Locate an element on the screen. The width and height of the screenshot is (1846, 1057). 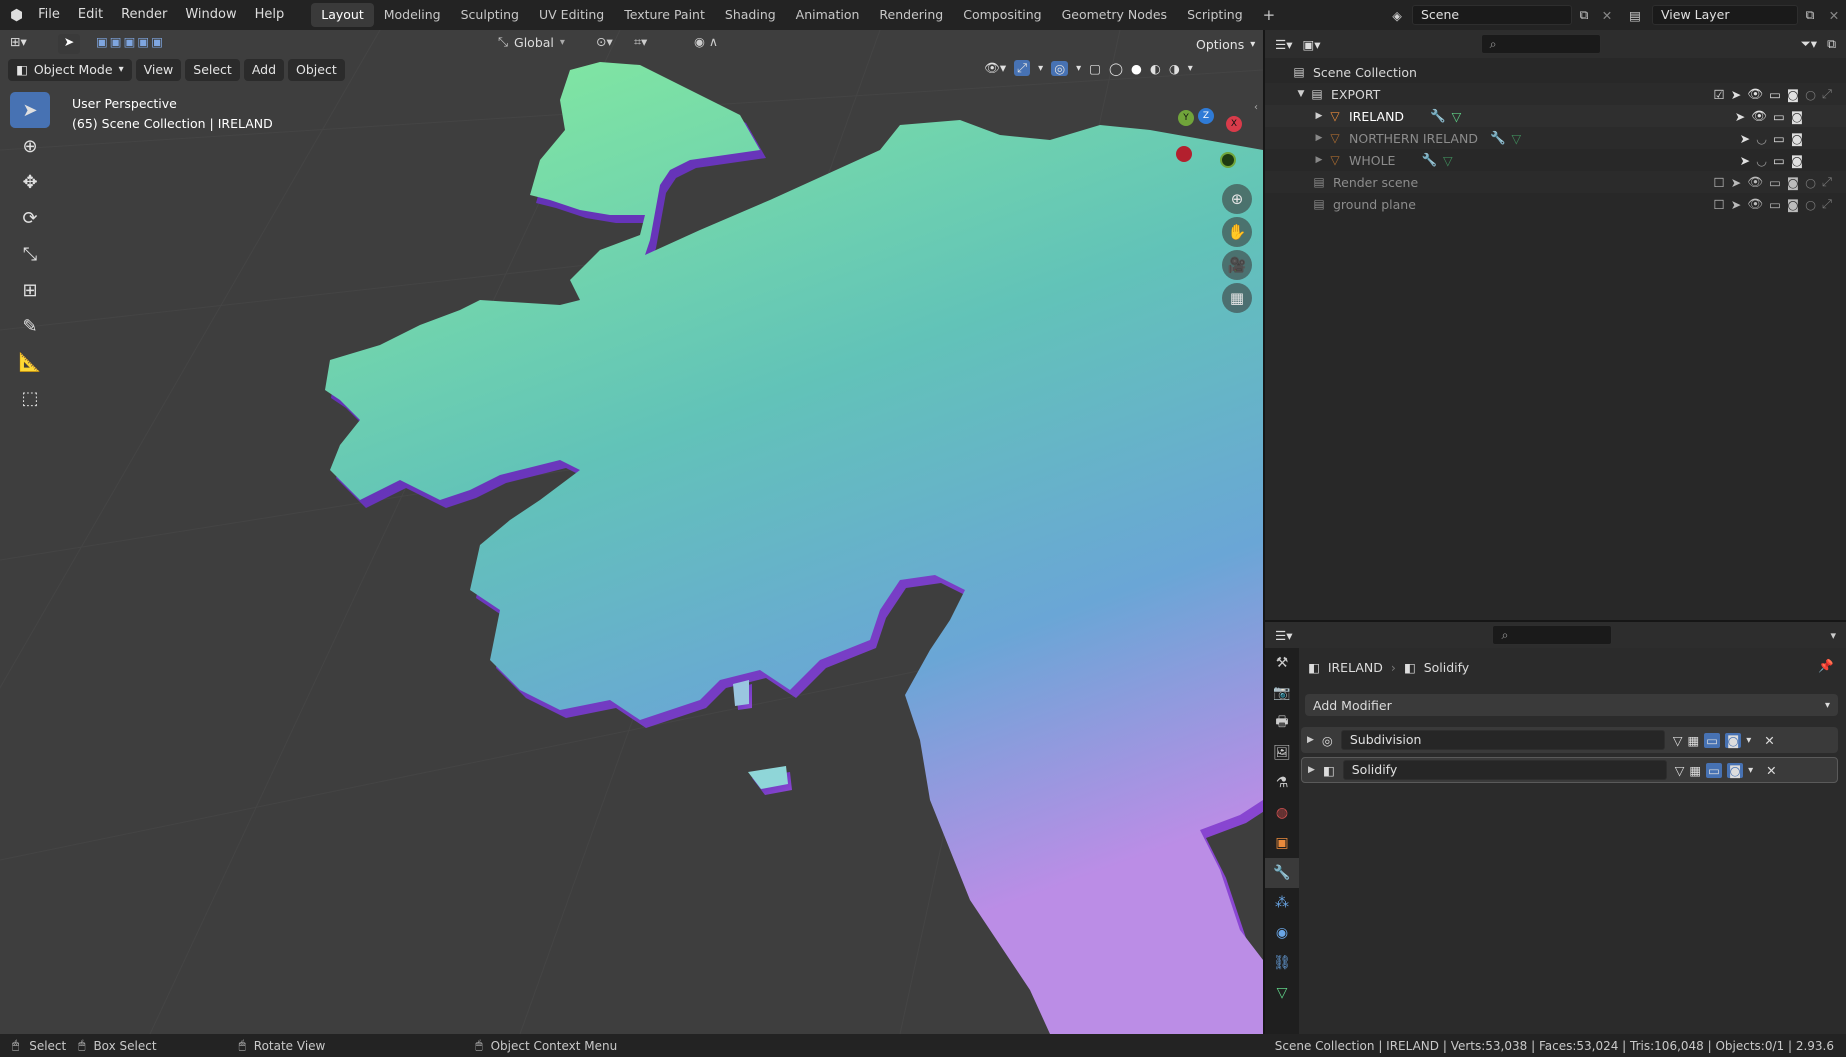
tab-scripting: Scripting is located at coordinates (1215, 15).